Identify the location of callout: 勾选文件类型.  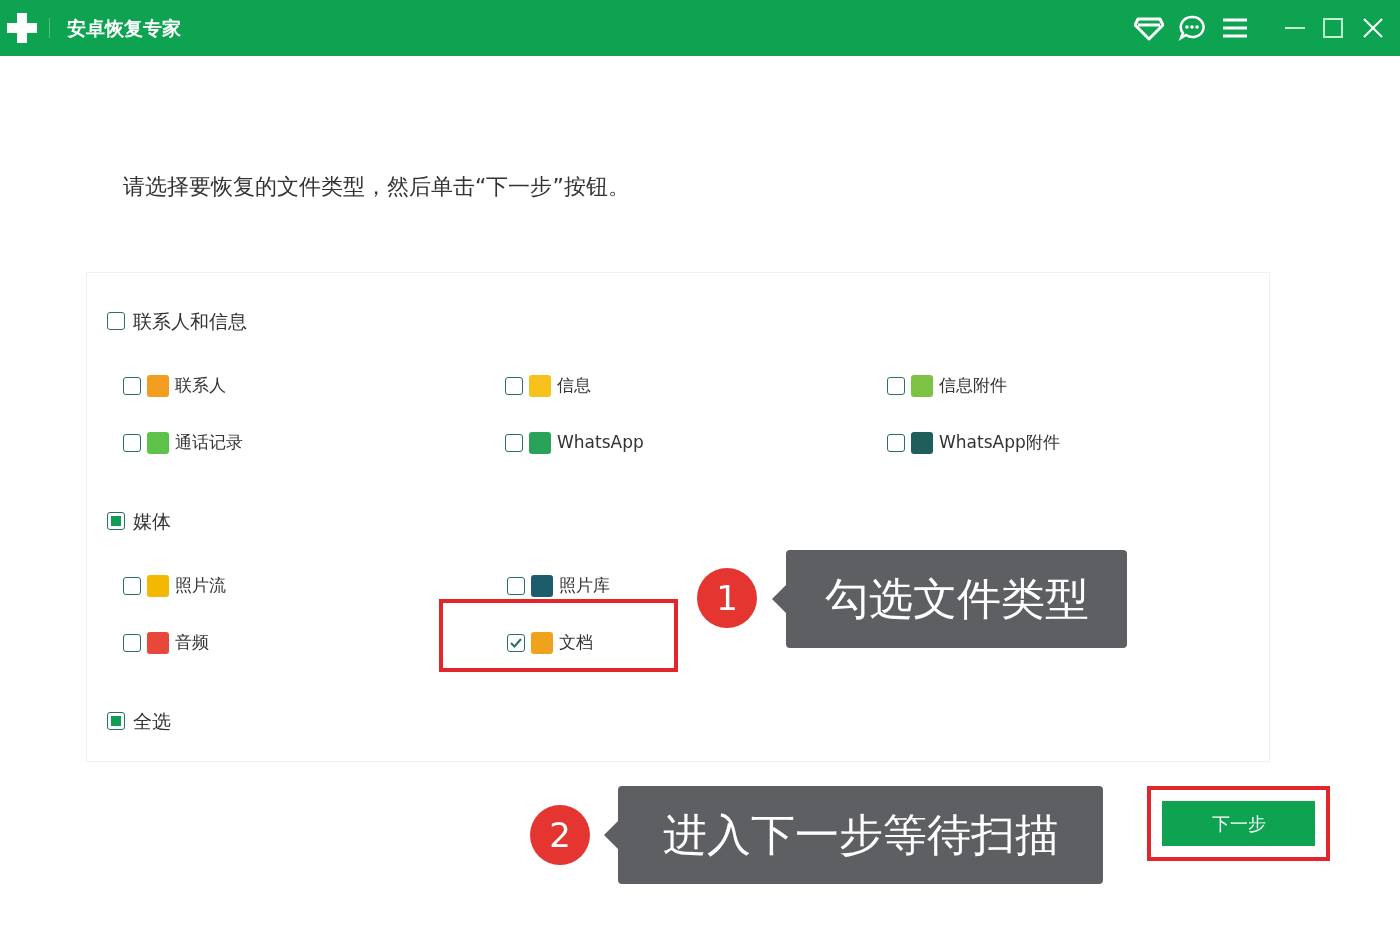
(956, 599).